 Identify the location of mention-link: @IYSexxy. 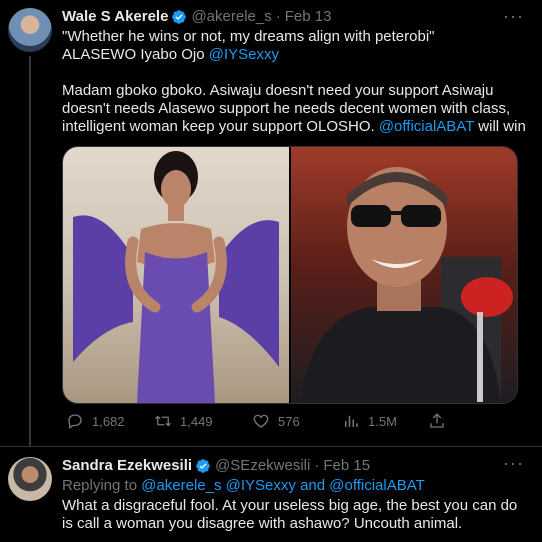
(244, 54).